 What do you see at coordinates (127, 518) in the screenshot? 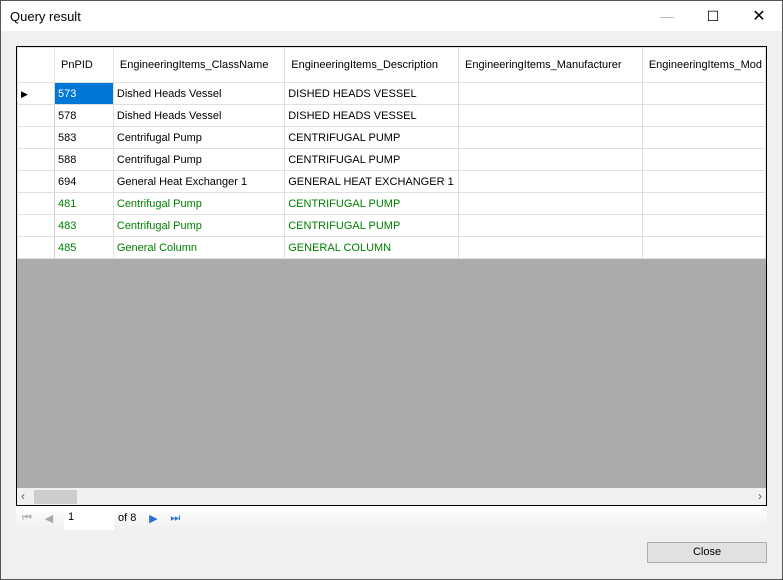
I see `page-count: of 8` at bounding box center [127, 518].